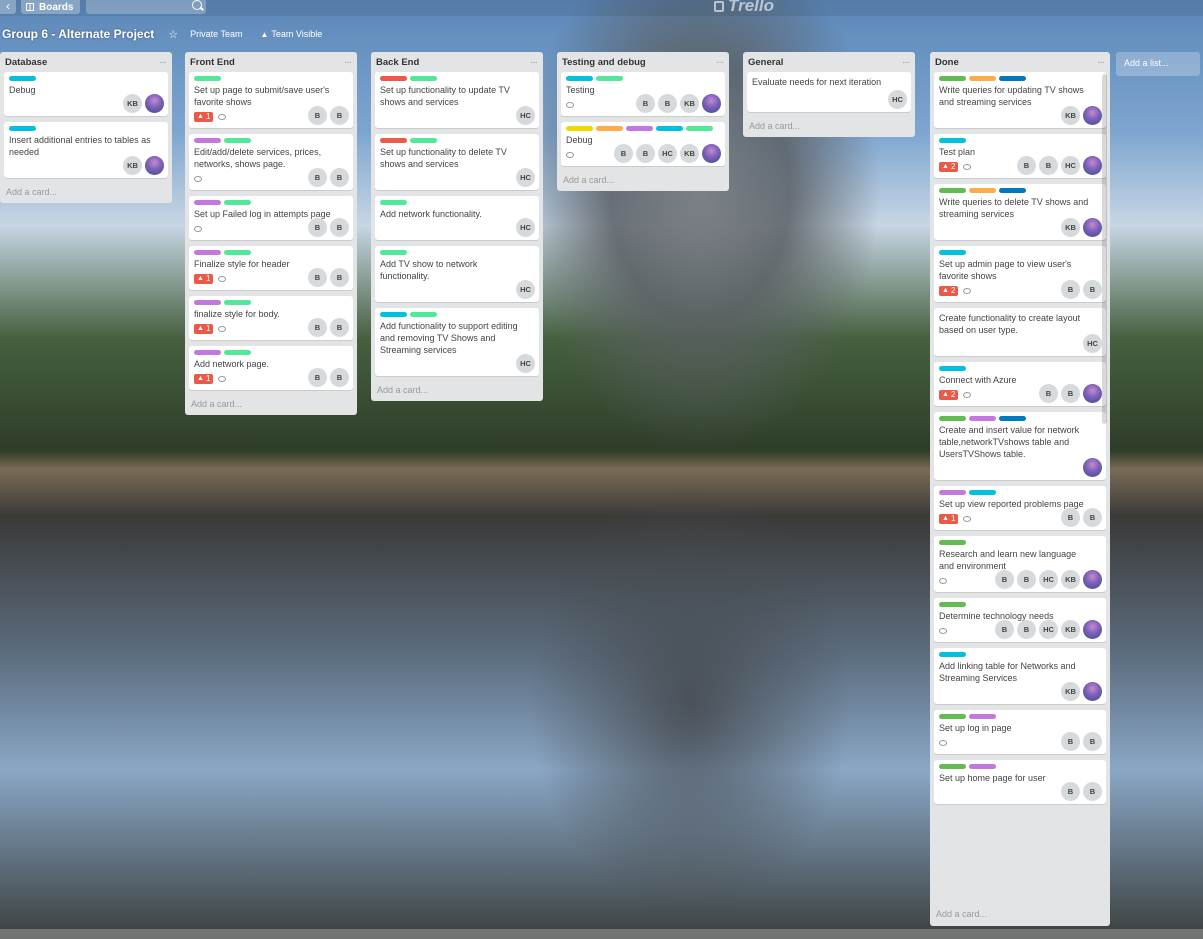  What do you see at coordinates (643, 144) in the screenshot?
I see `card: Debug B B HC KB` at bounding box center [643, 144].